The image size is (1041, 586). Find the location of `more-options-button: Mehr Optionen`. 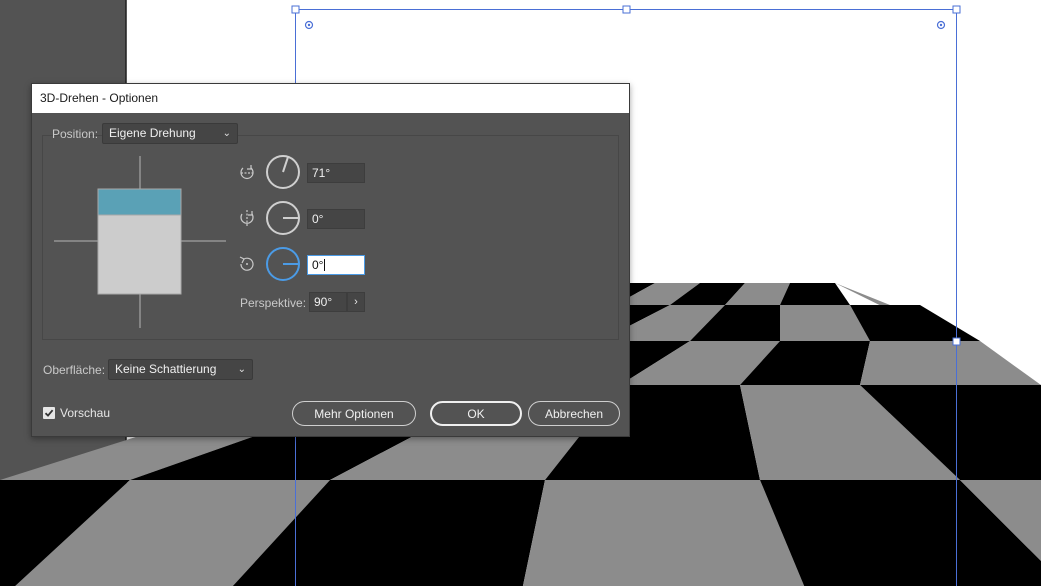

more-options-button: Mehr Optionen is located at coordinates (354, 413).